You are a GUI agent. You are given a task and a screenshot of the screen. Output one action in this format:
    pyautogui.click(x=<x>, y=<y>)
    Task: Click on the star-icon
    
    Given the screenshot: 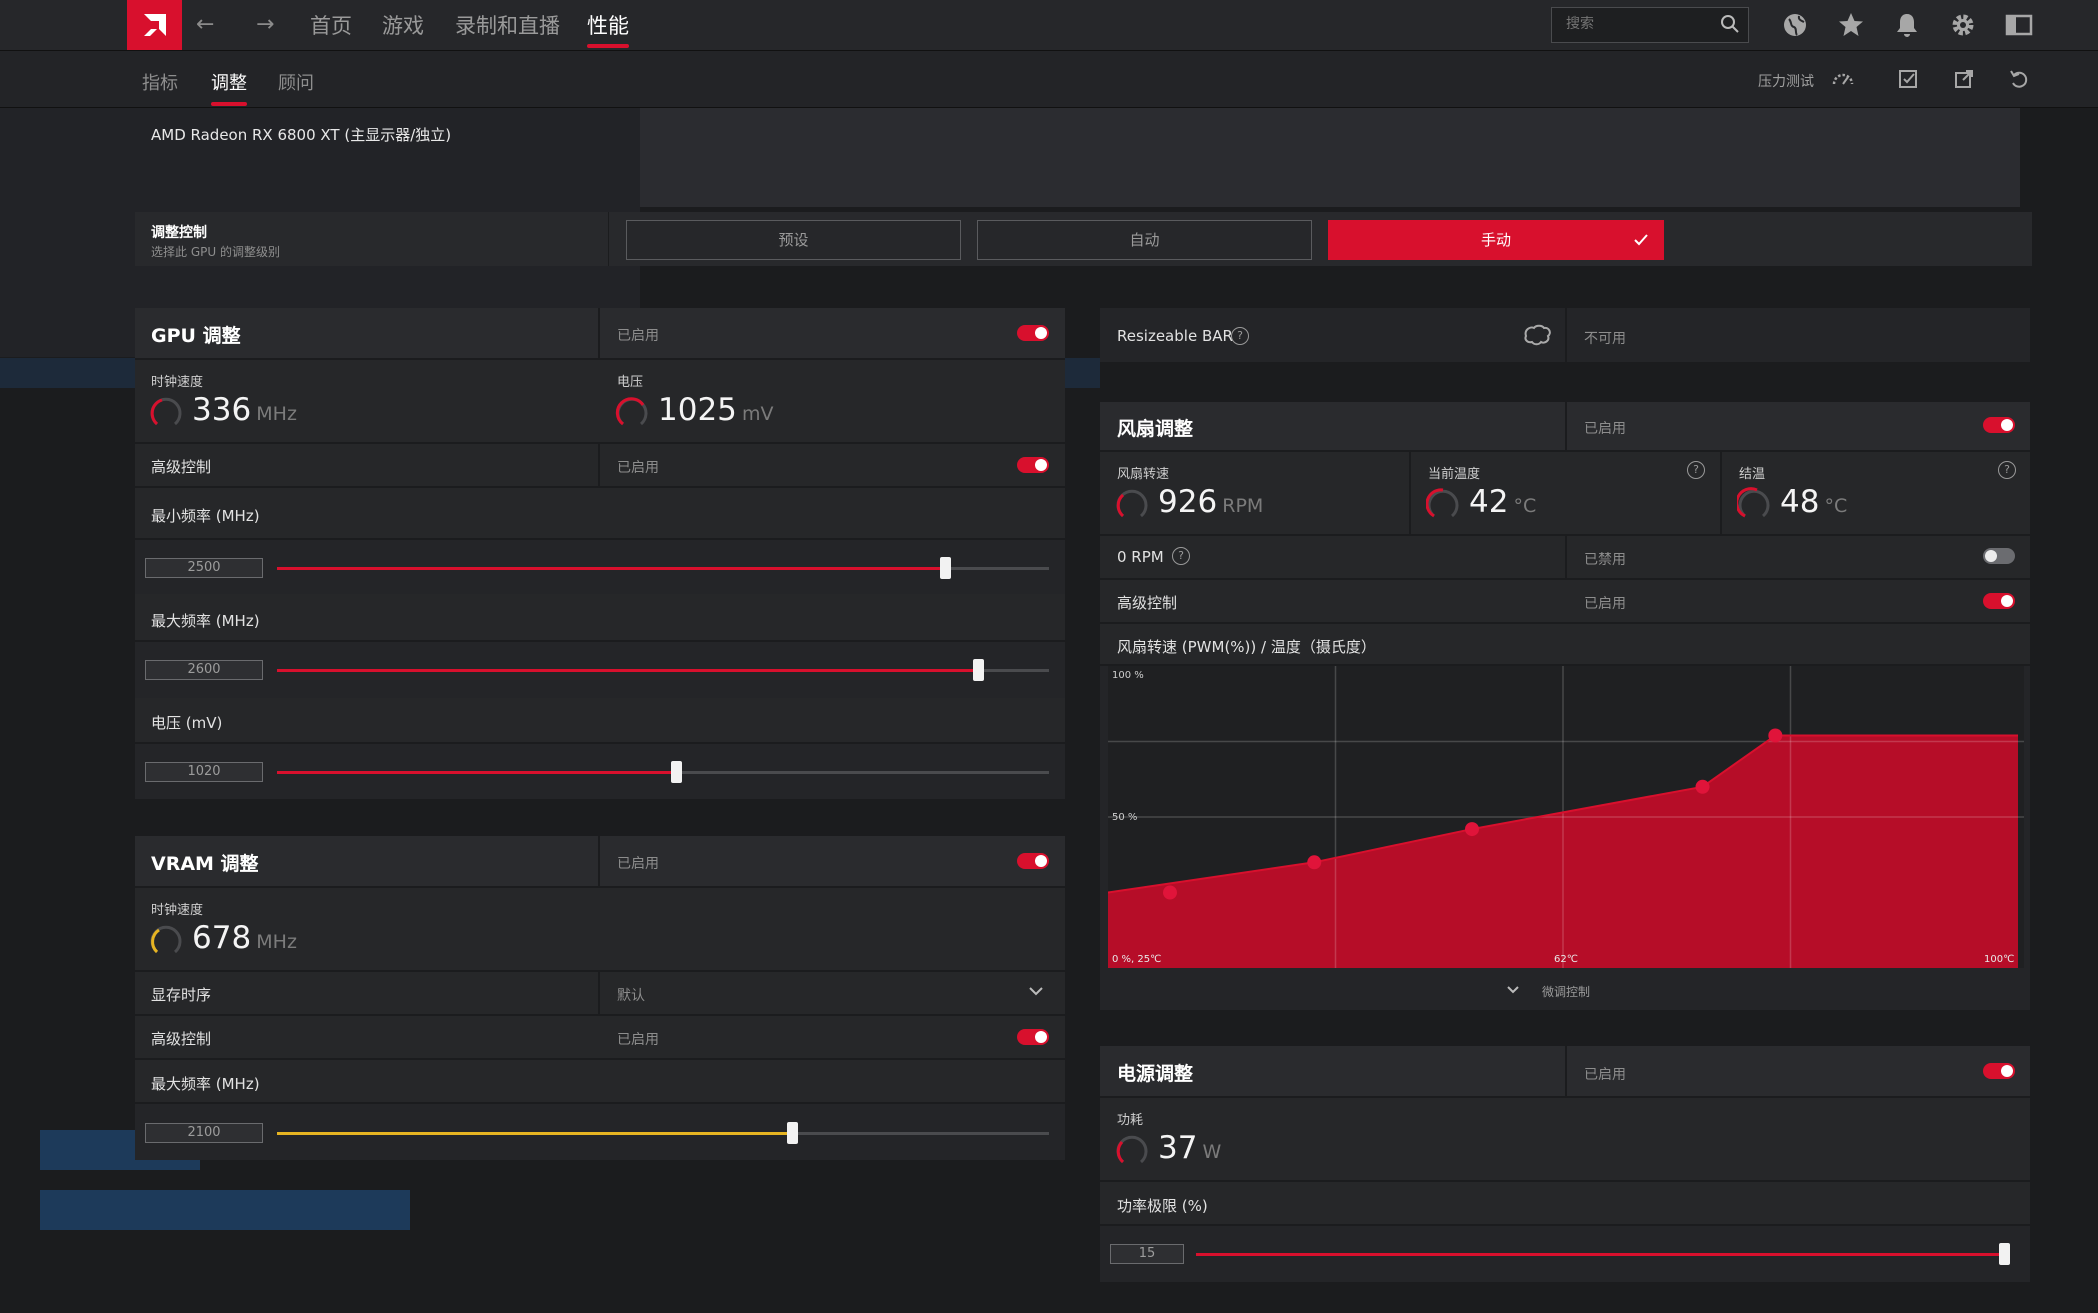 What is the action you would take?
    pyautogui.click(x=1851, y=25)
    